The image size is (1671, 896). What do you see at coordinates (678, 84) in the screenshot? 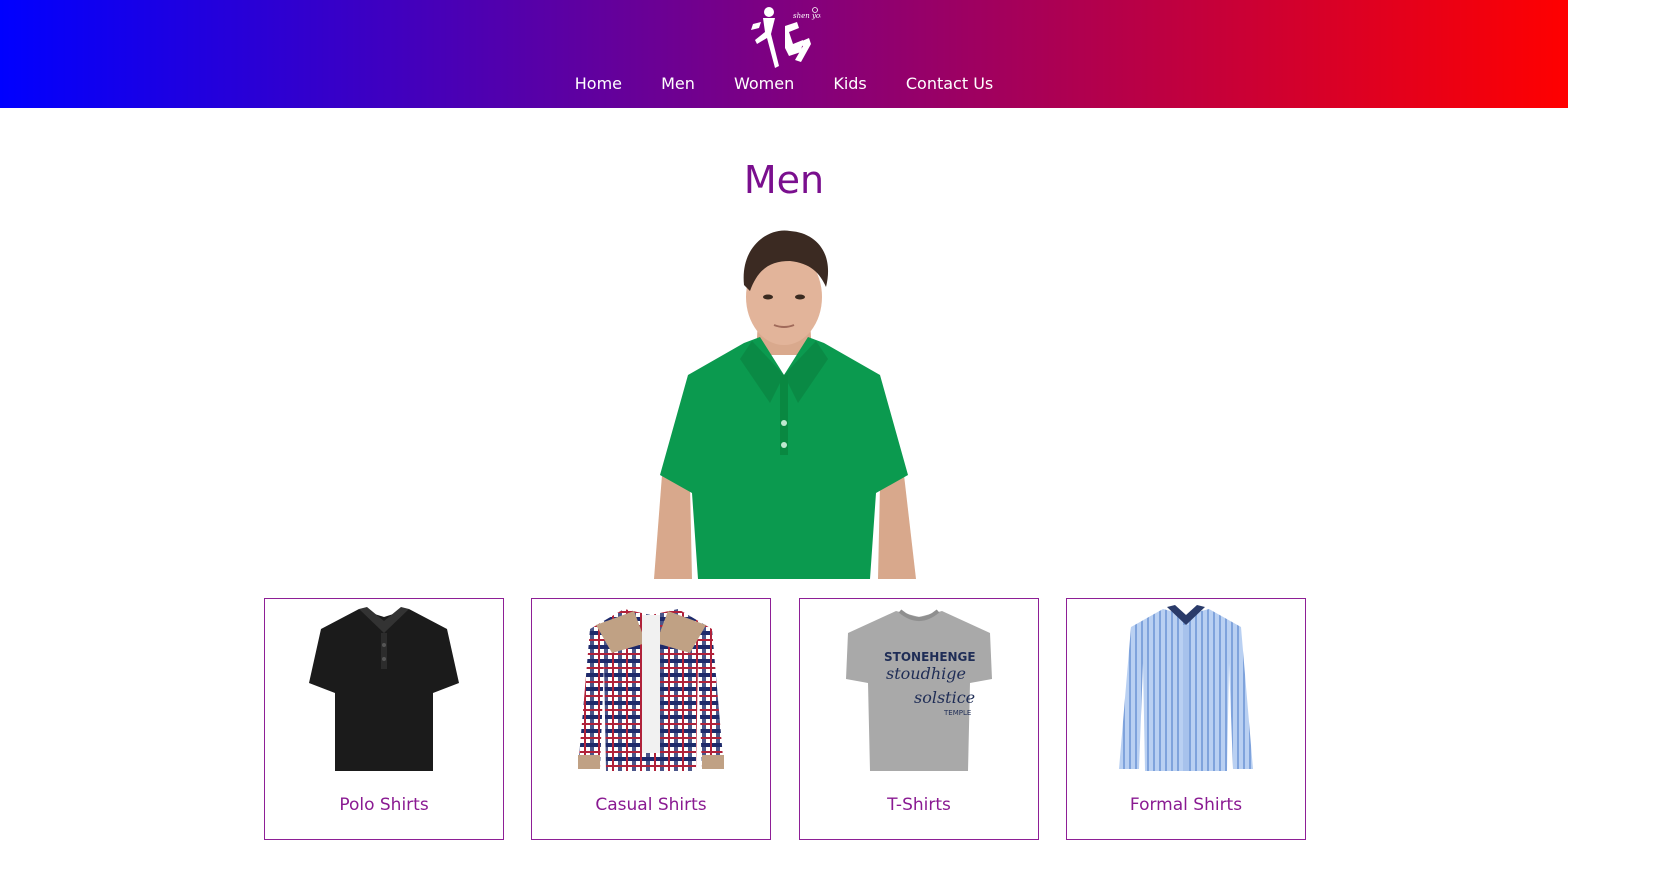
I see `nav-men: Men` at bounding box center [678, 84].